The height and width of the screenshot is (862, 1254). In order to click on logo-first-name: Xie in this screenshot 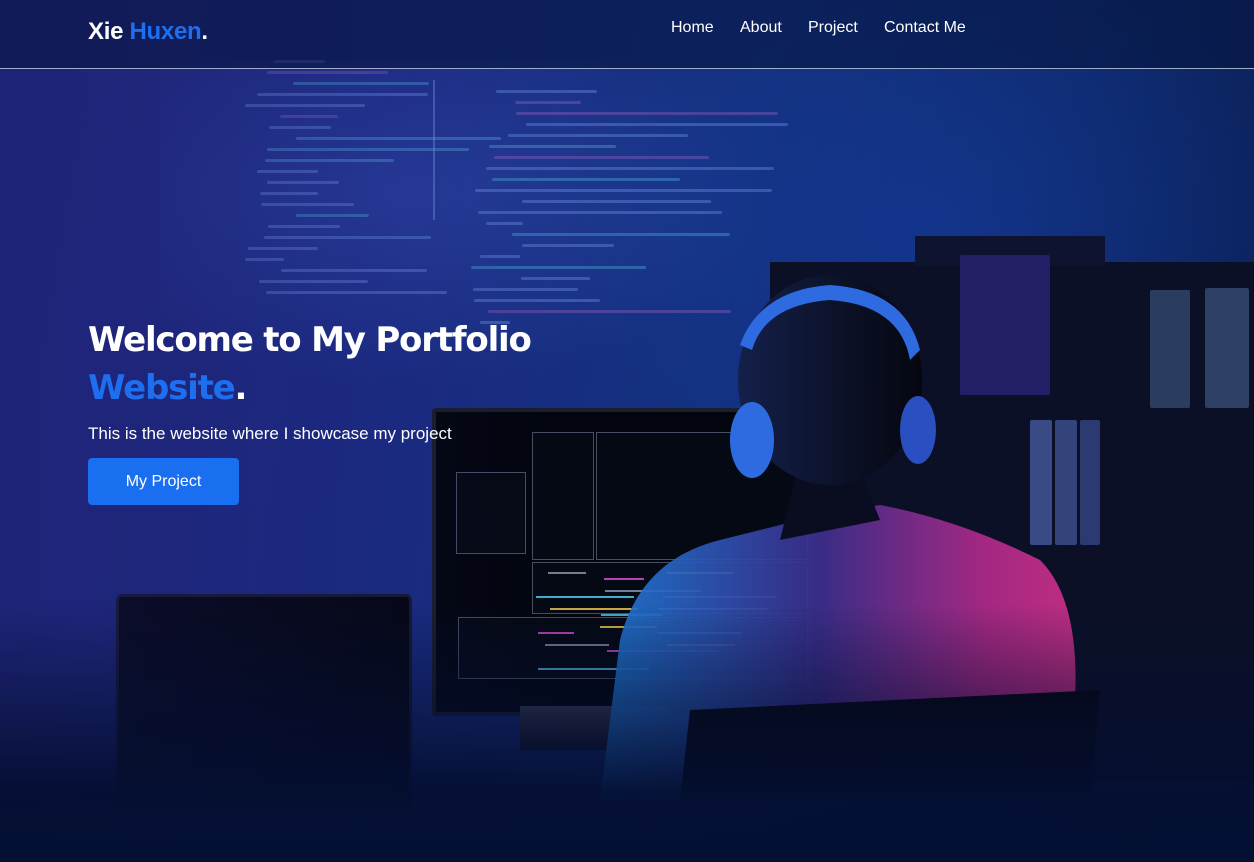, I will do `click(106, 31)`.